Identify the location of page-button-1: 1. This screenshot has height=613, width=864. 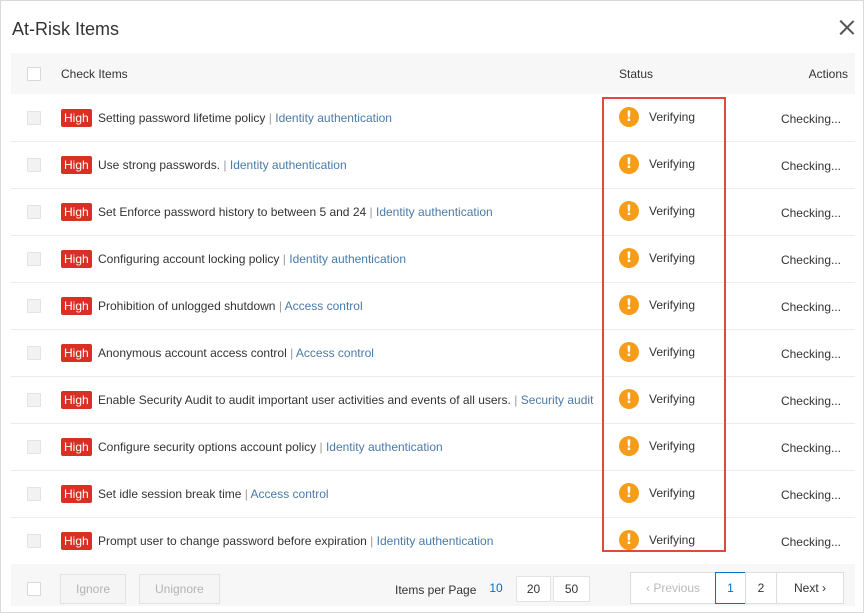
(730, 588).